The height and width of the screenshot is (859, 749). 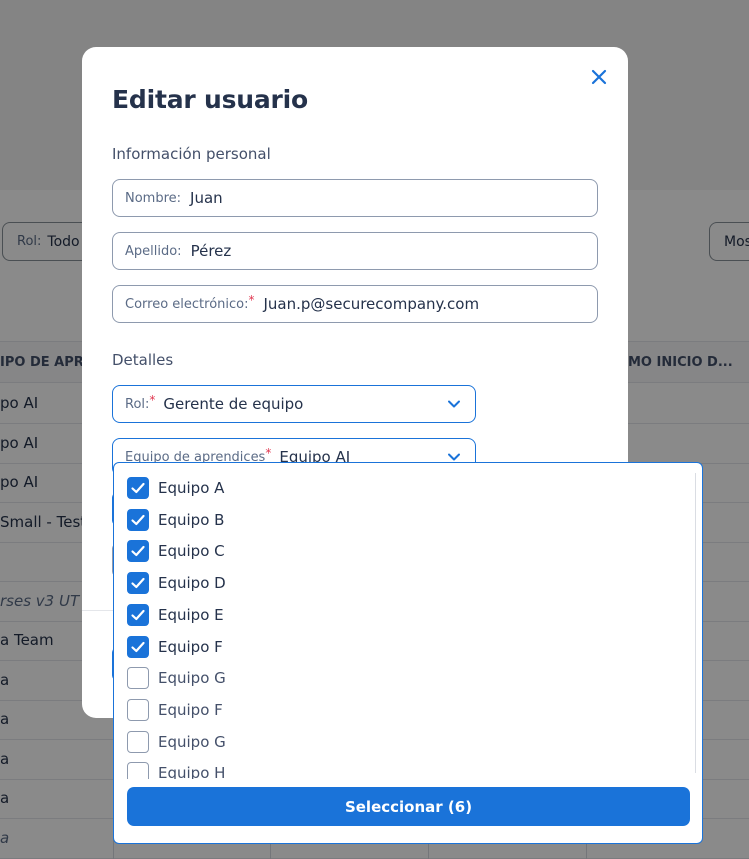 What do you see at coordinates (191, 551) in the screenshot?
I see `team-option-label: Equipo C` at bounding box center [191, 551].